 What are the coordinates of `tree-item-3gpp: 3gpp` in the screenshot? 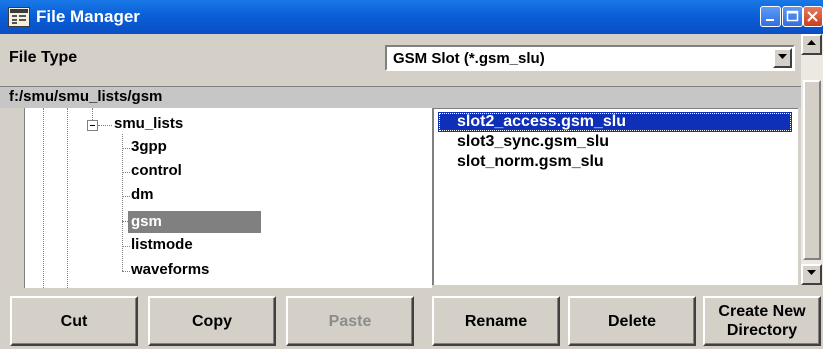 It's located at (149, 146).